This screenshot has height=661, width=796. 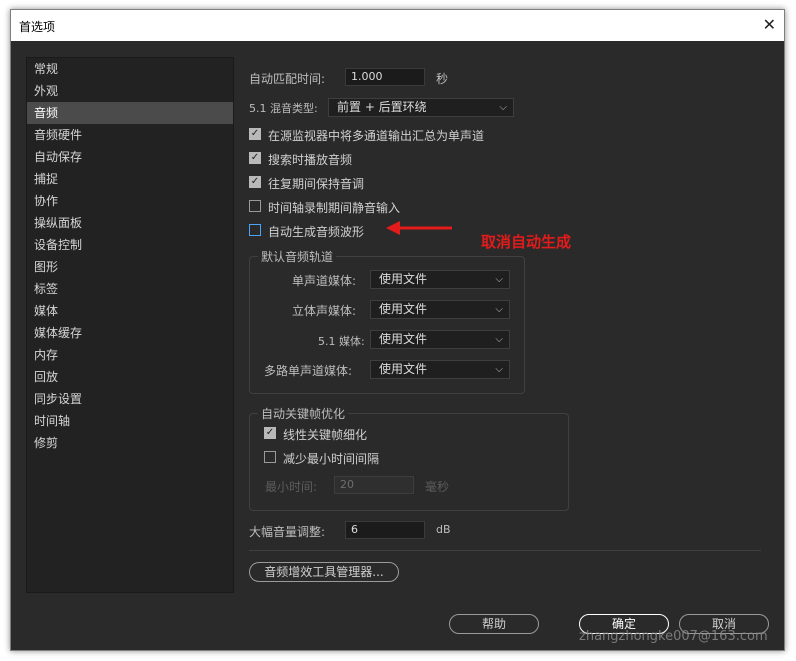 What do you see at coordinates (376, 136) in the screenshot?
I see `checkbox-label: 在源监视器中将多通道输出汇总为单声道` at bounding box center [376, 136].